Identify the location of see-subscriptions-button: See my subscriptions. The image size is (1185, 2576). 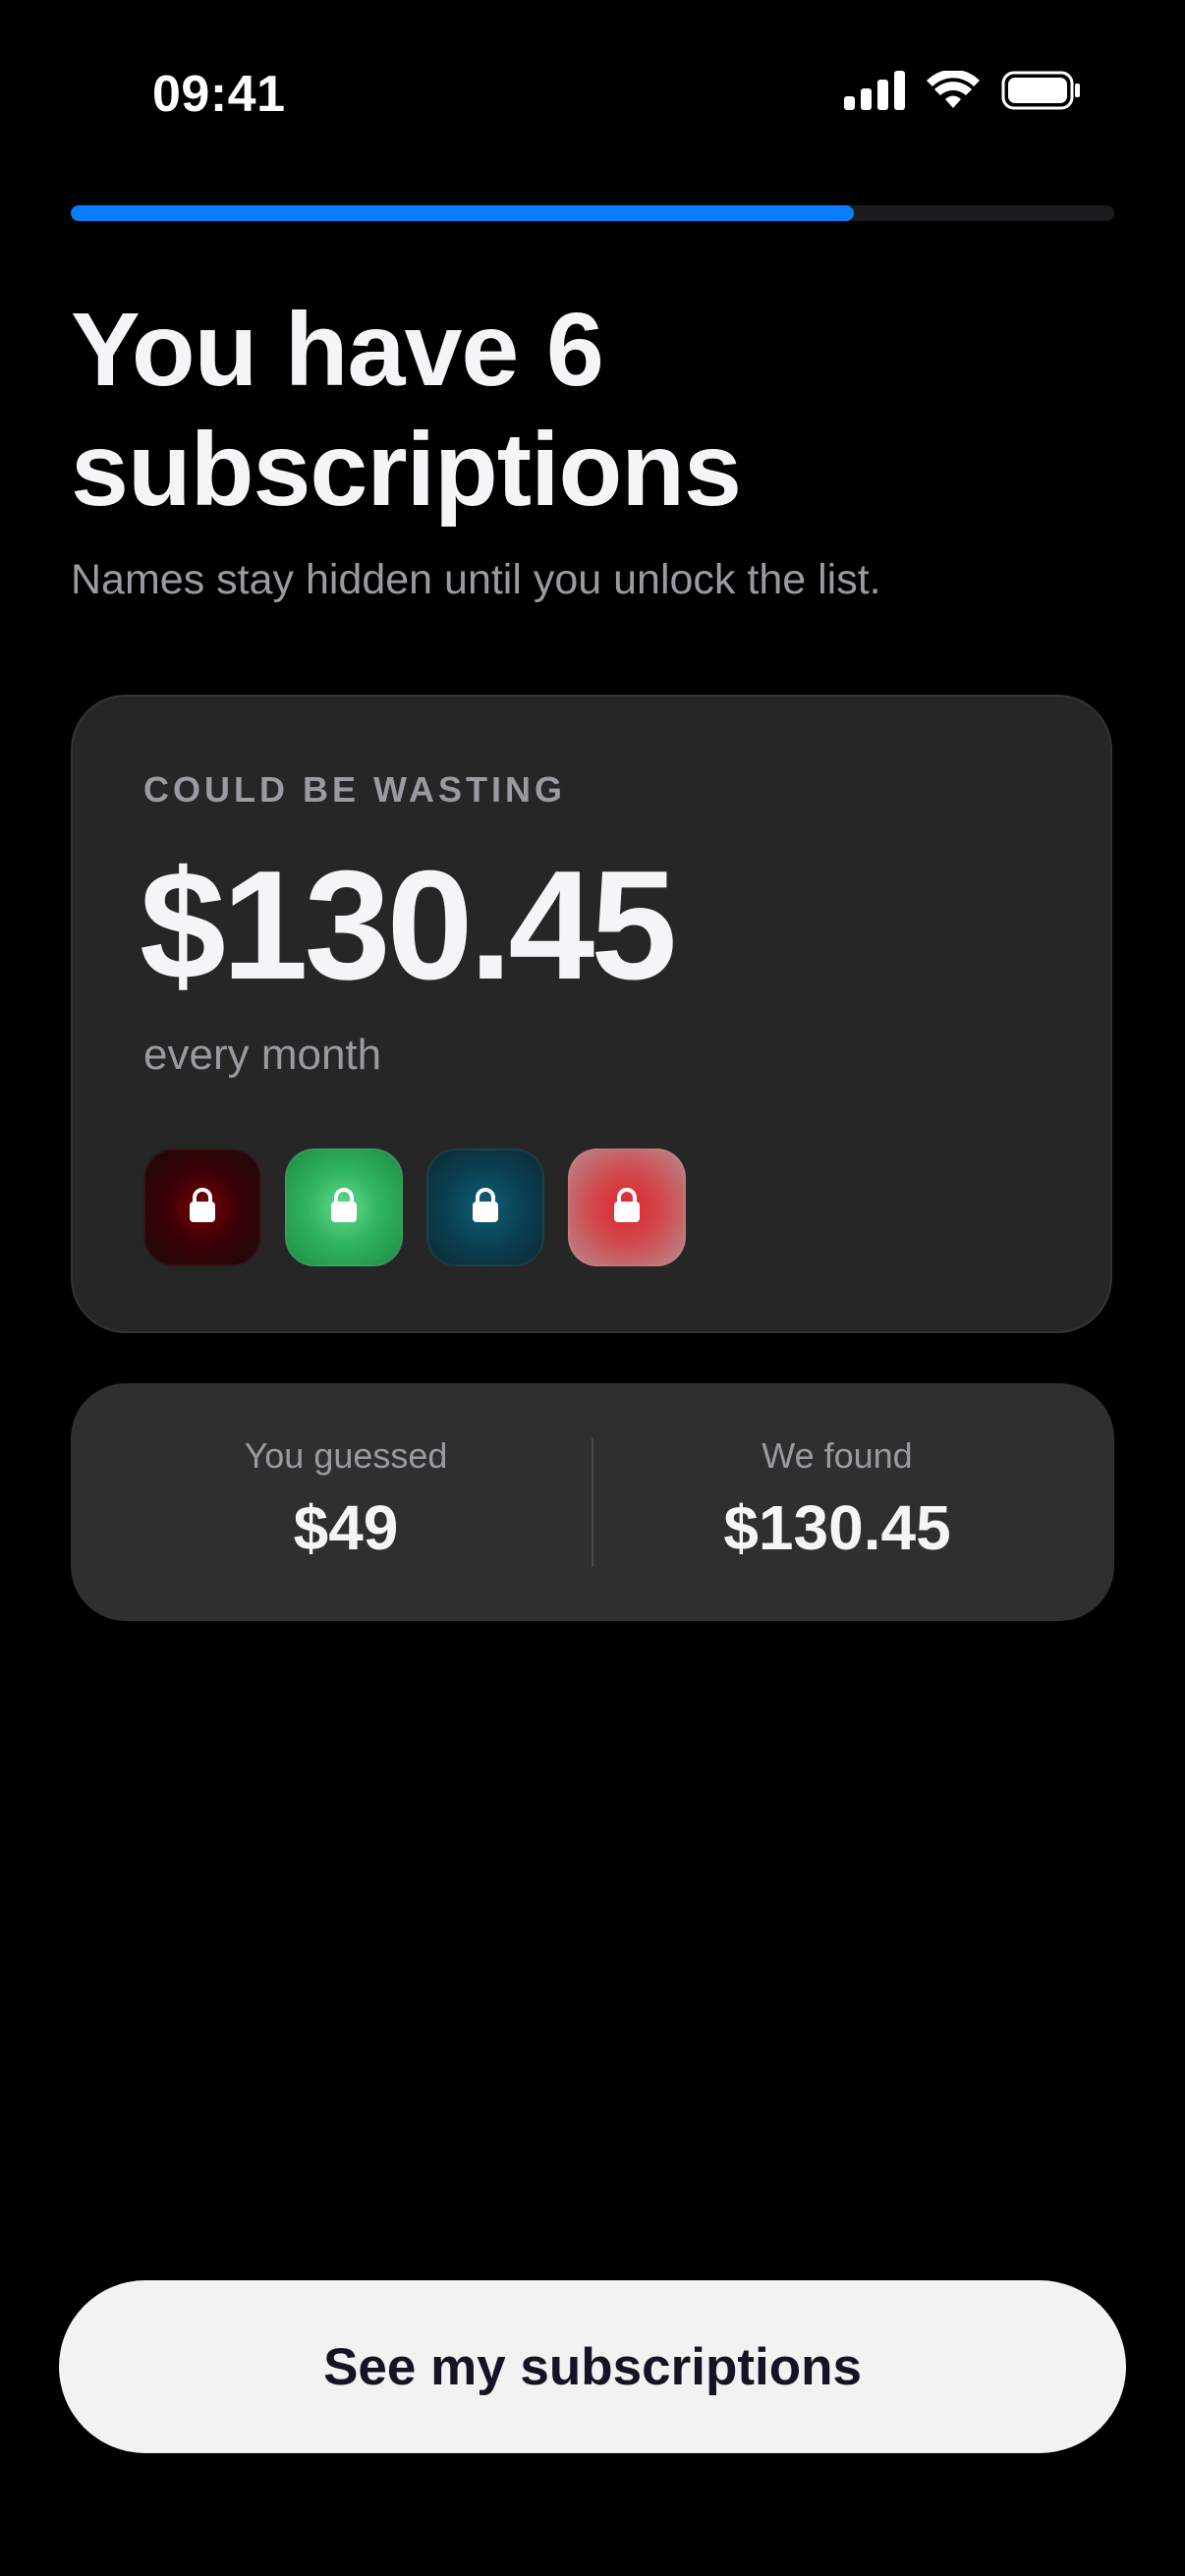
(592, 2366).